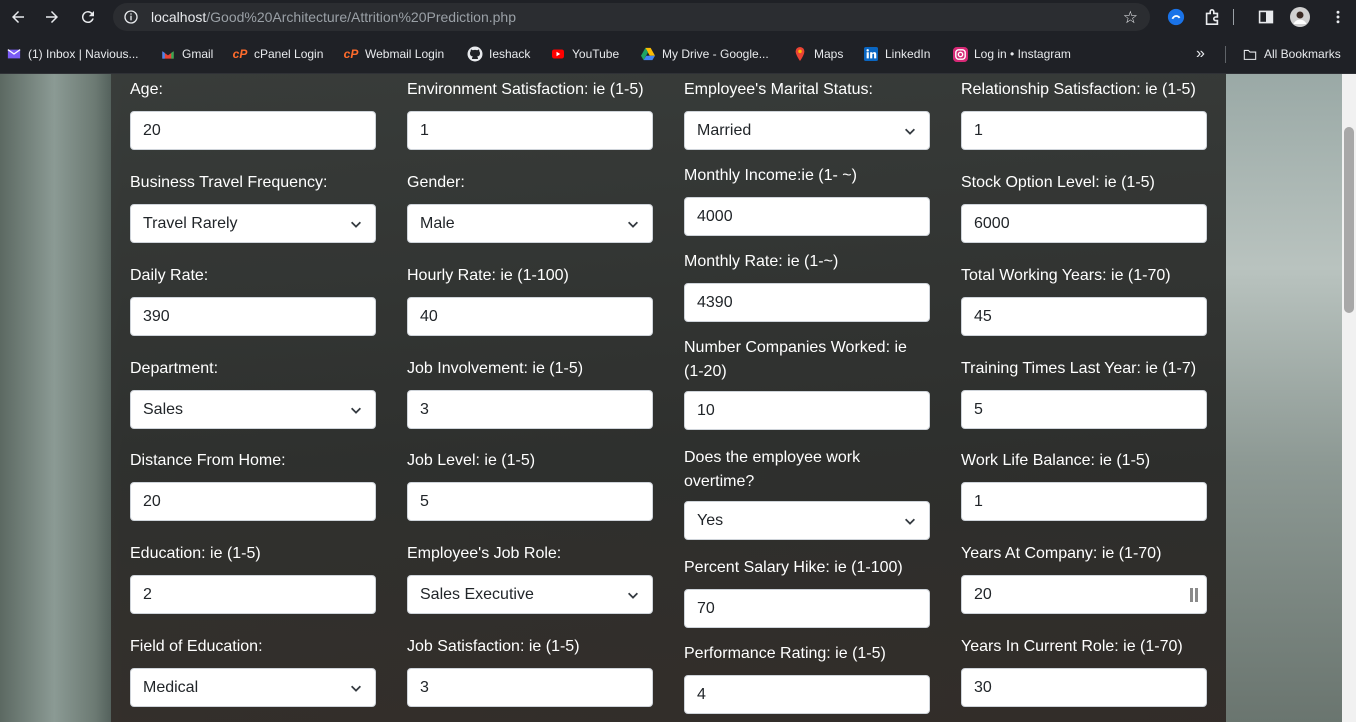 Image resolution: width=1356 pixels, height=722 pixels. What do you see at coordinates (1196, 595) in the screenshot?
I see `number-spinner-icon` at bounding box center [1196, 595].